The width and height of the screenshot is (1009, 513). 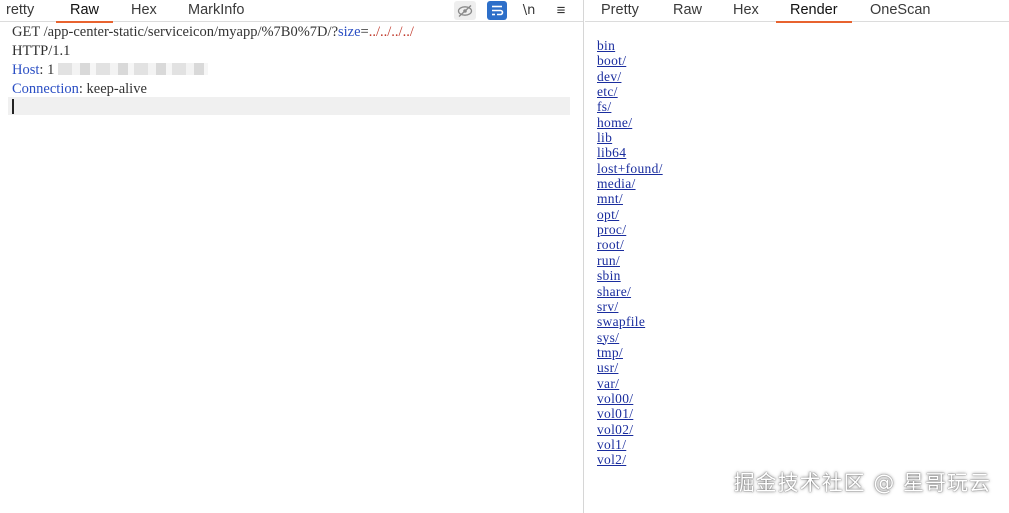 What do you see at coordinates (561, 10) in the screenshot?
I see `menu-icon: ≡` at bounding box center [561, 10].